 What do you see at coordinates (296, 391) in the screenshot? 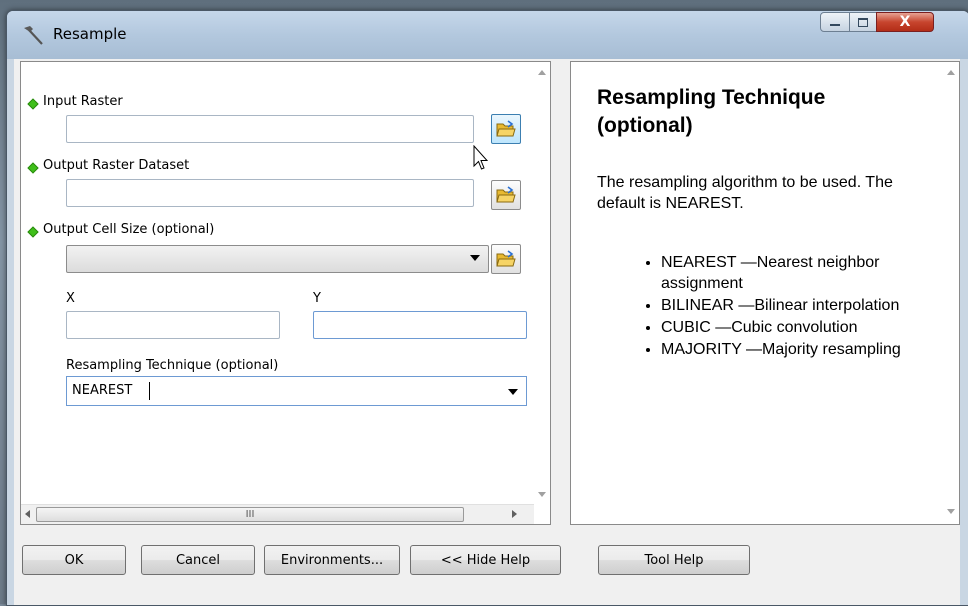
I see `technique-dropdown: NEAREST` at bounding box center [296, 391].